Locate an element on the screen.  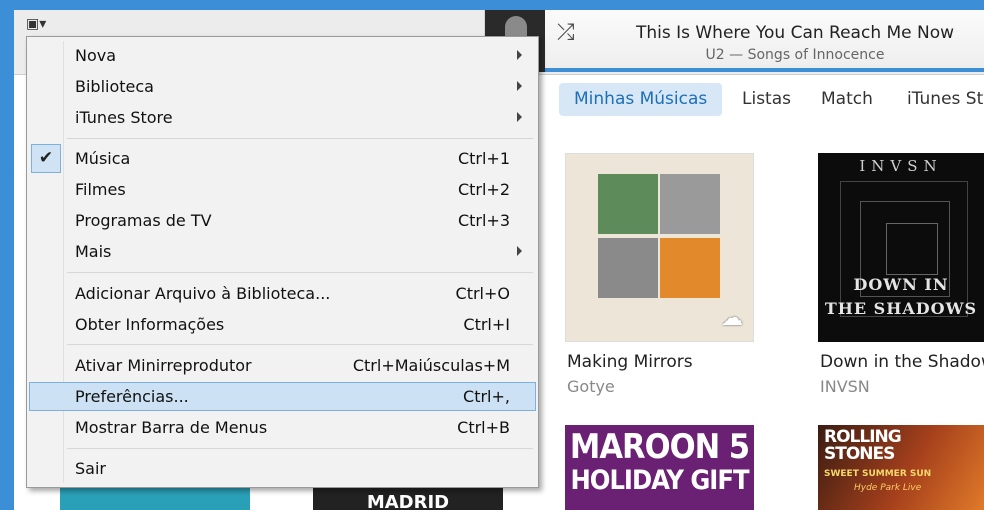
menu-item-itunes-store: iTunes Store is located at coordinates (282, 117).